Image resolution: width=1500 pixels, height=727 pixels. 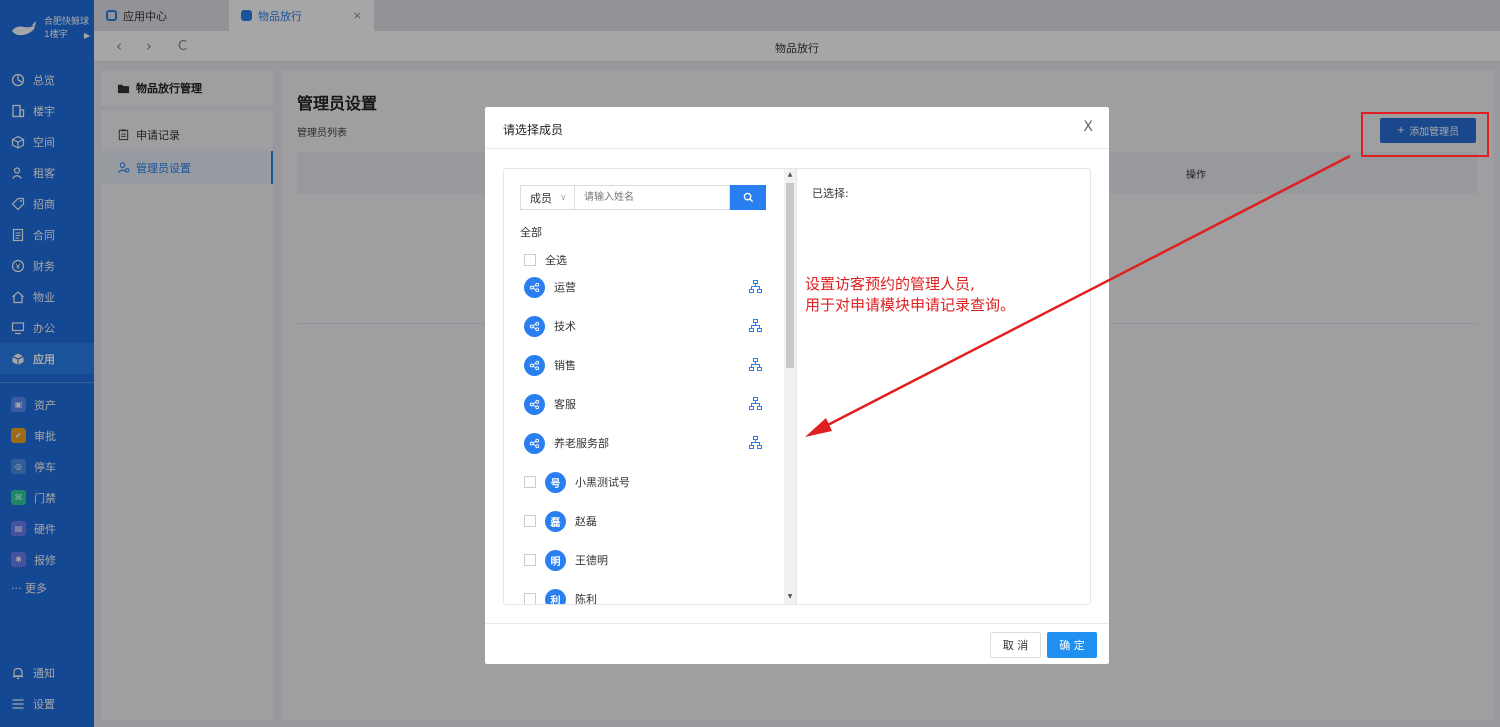 What do you see at coordinates (565, 326) in the screenshot?
I see `department-name: 技术` at bounding box center [565, 326].